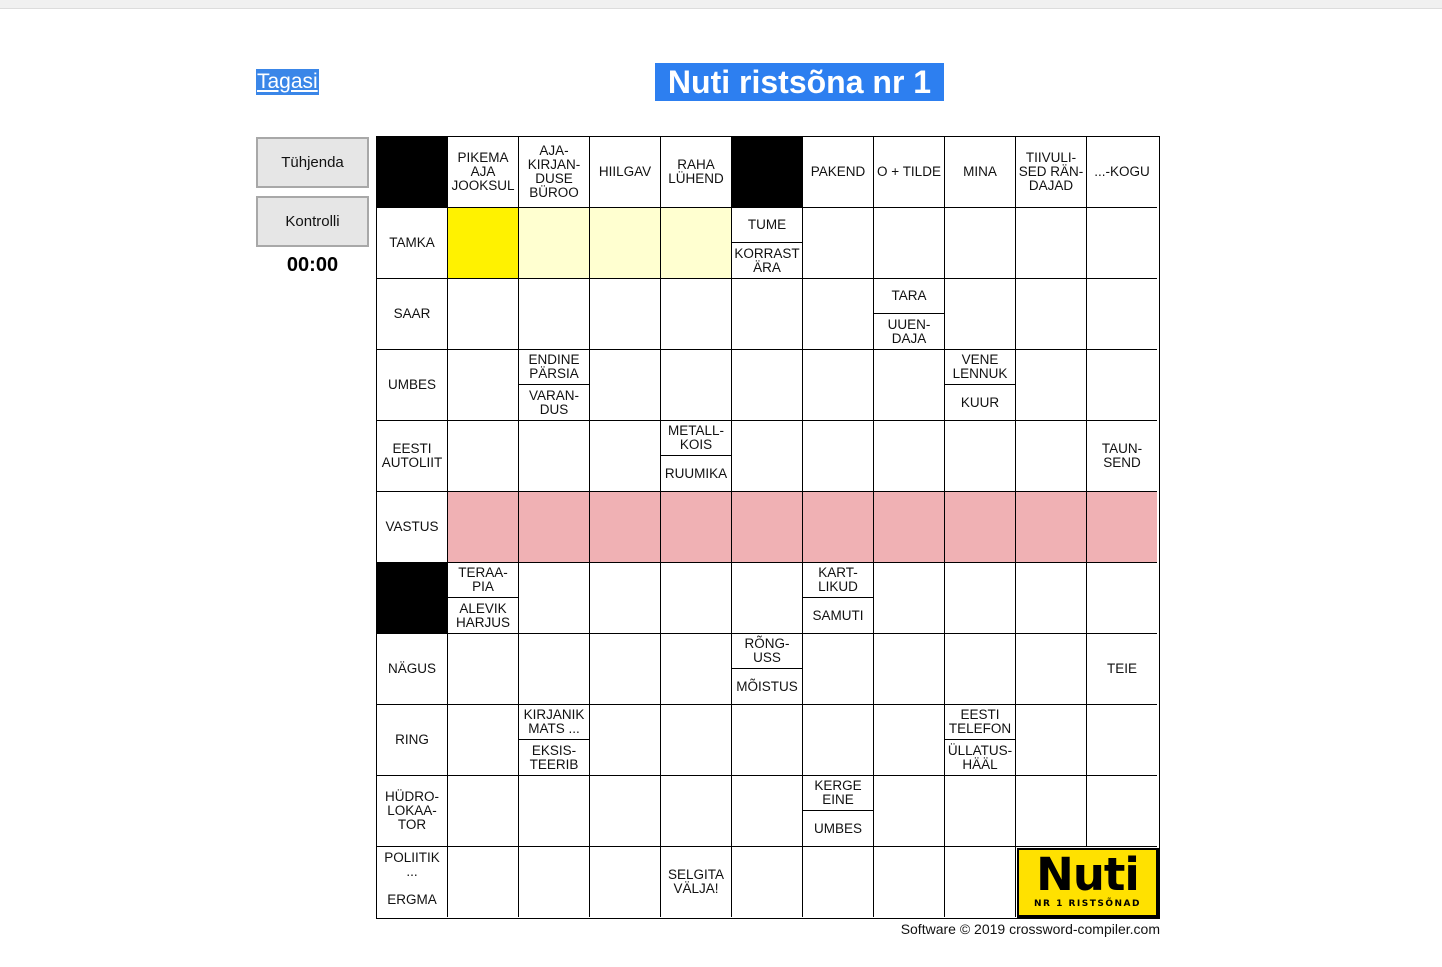 This screenshot has width=1442, height=967. I want to click on clue-text-bottom: UUEN- DAJA, so click(909, 331).